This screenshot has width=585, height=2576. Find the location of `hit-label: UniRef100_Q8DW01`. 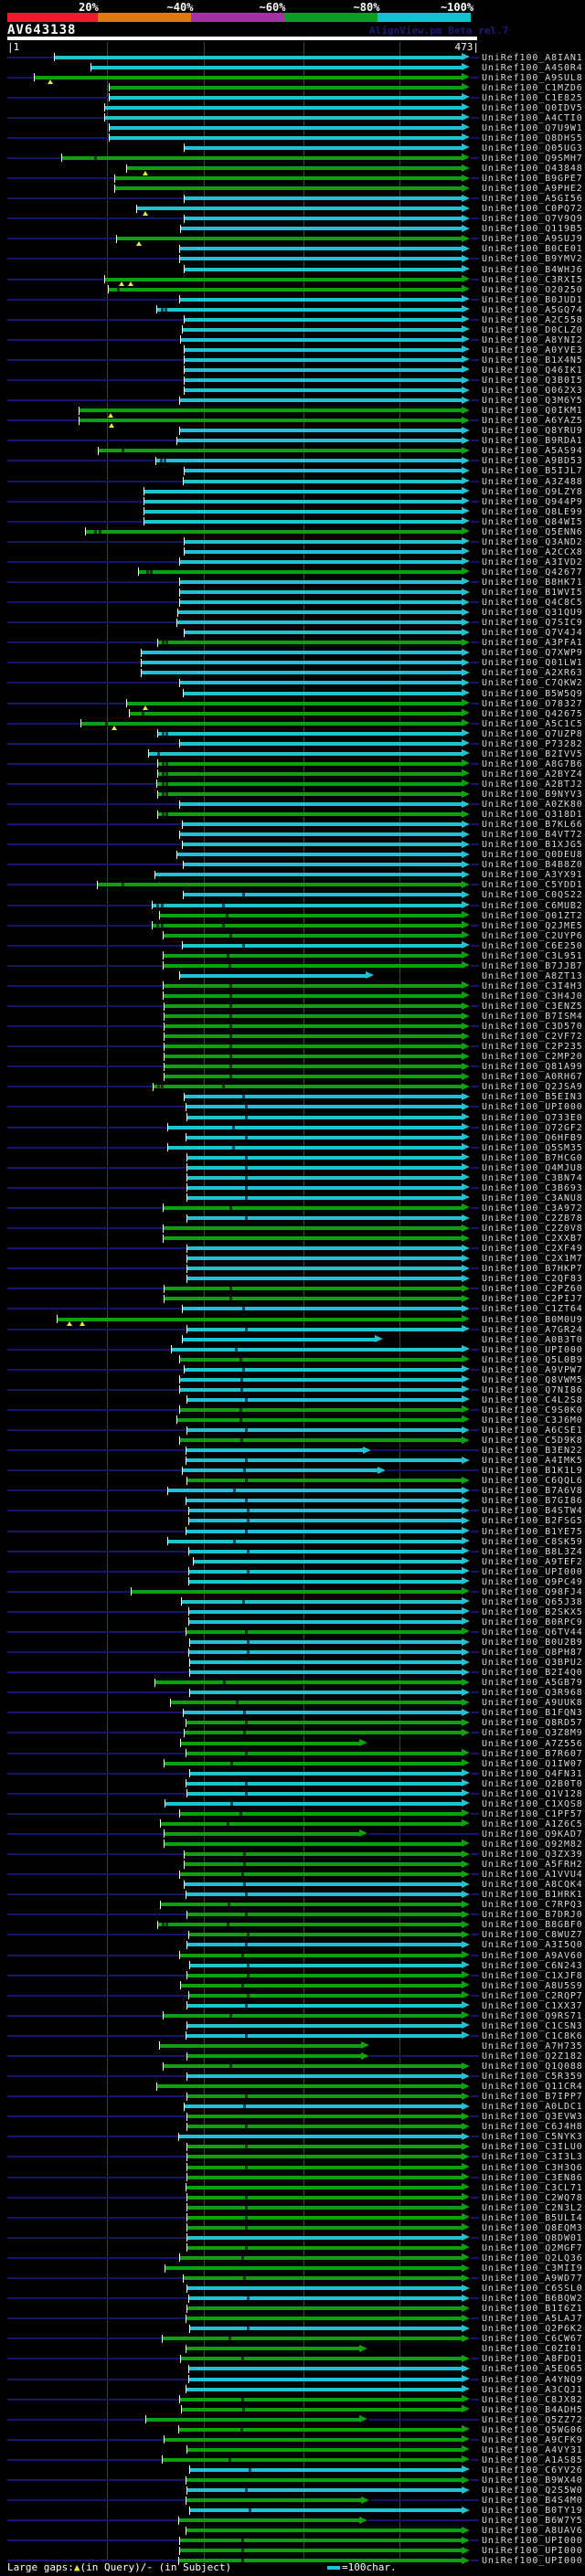

hit-label: UniRef100_Q8DW01 is located at coordinates (533, 2238).